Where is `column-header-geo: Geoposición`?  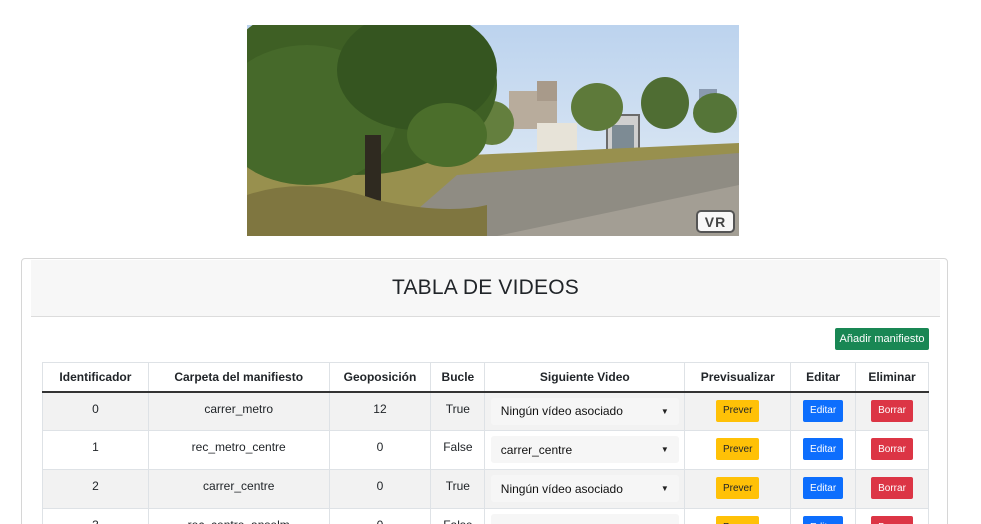
column-header-geo: Geoposición is located at coordinates (380, 377).